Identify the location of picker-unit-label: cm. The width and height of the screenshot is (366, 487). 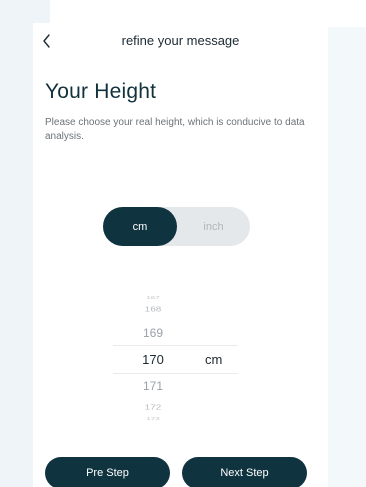
(214, 359).